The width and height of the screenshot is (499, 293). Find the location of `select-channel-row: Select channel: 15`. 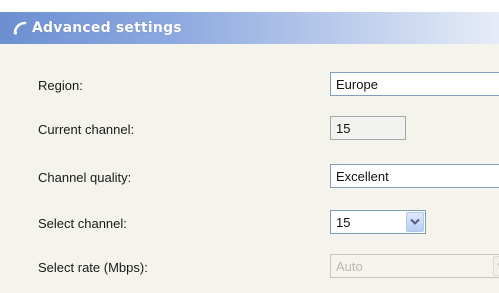

select-channel-row: Select channel: 15 is located at coordinates (249, 224).